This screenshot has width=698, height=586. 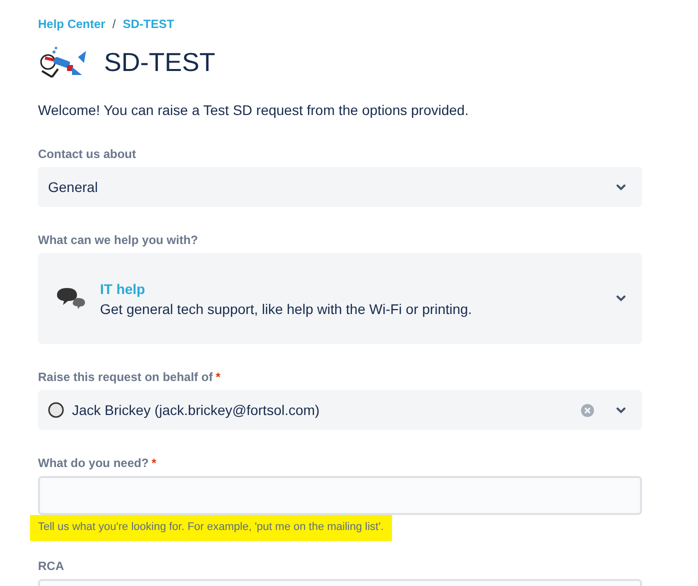 What do you see at coordinates (587, 410) in the screenshot?
I see `clear-icon` at bounding box center [587, 410].